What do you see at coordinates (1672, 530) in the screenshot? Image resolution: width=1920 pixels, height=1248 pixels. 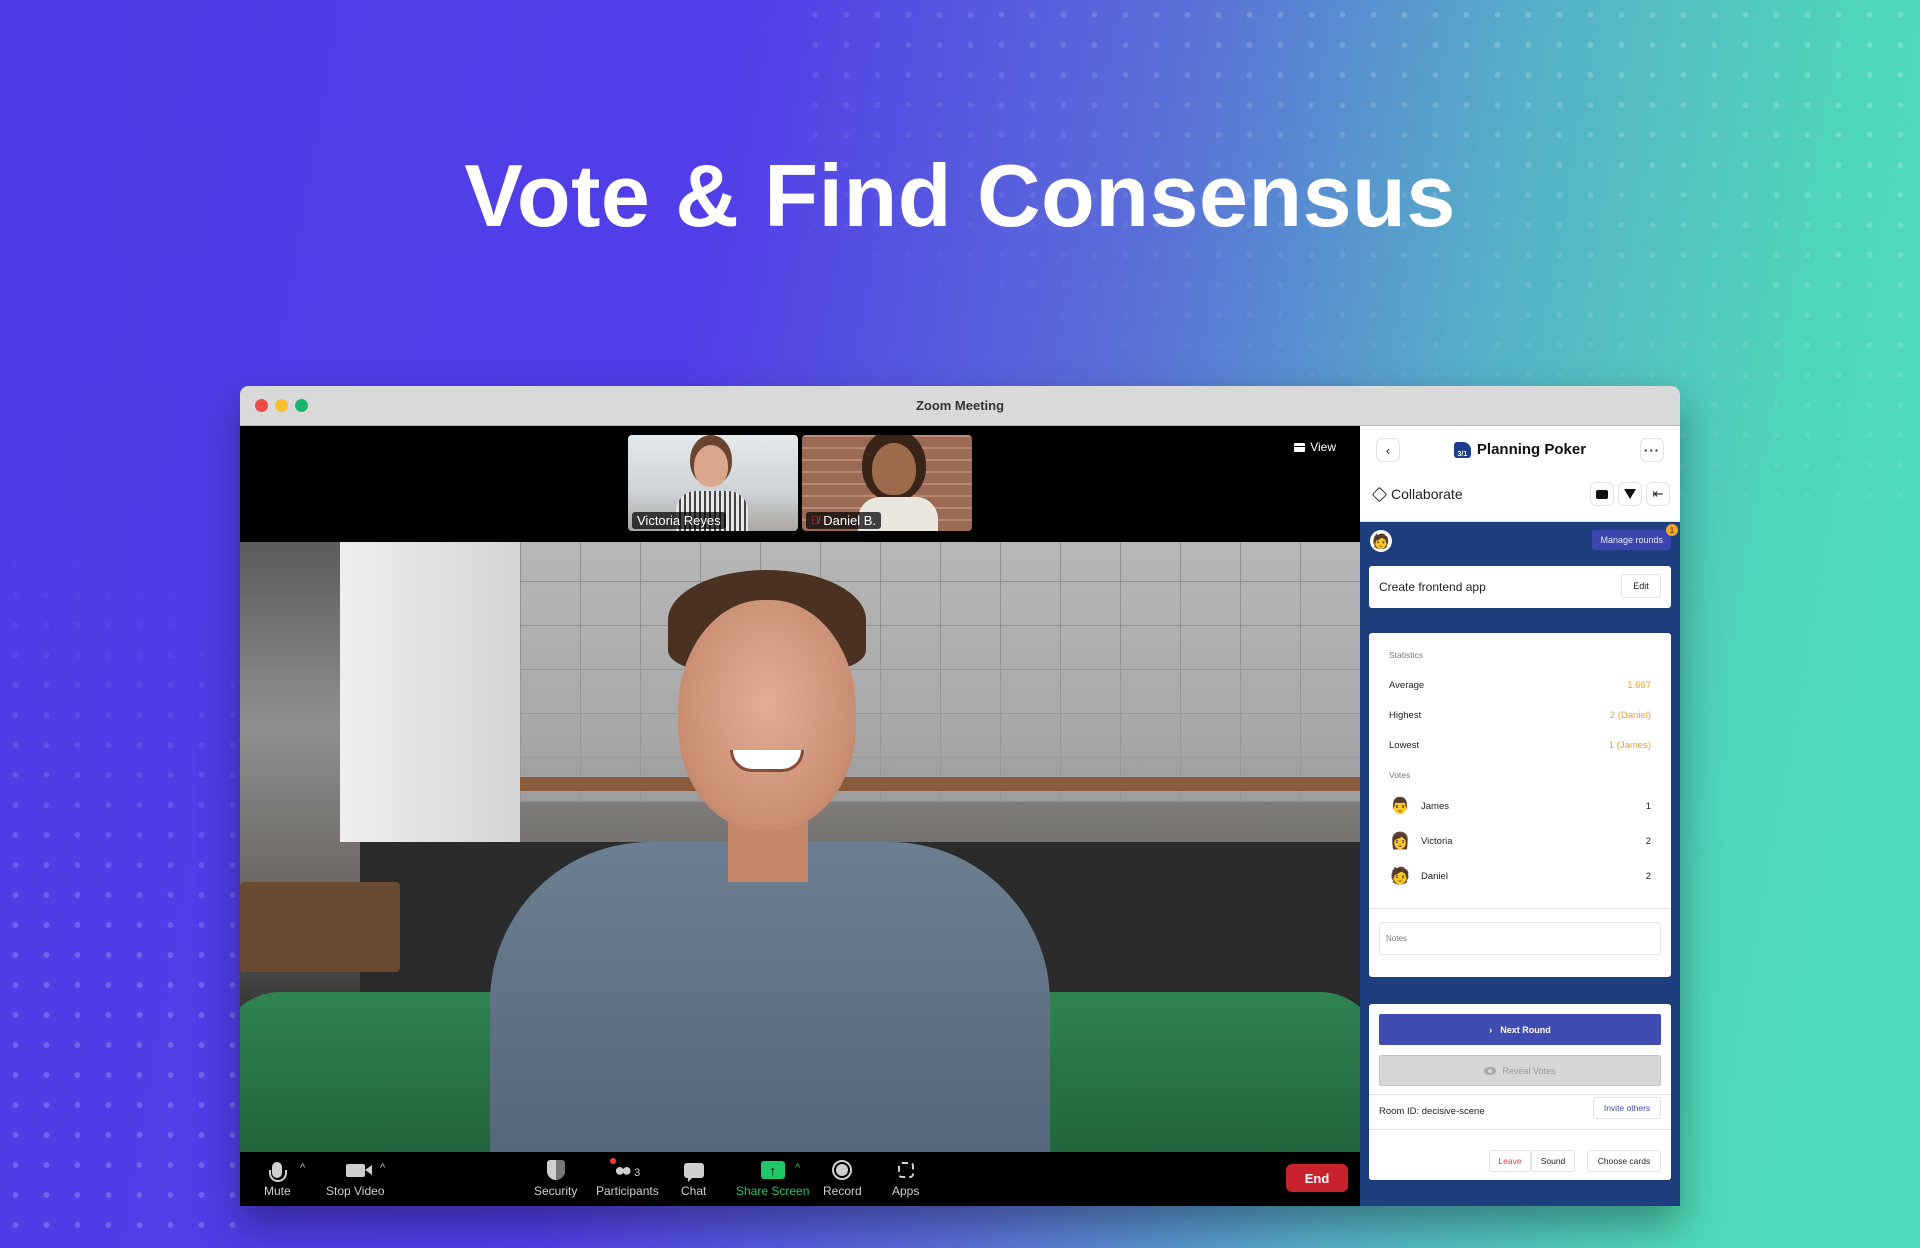 I see `notification-badge: 1` at bounding box center [1672, 530].